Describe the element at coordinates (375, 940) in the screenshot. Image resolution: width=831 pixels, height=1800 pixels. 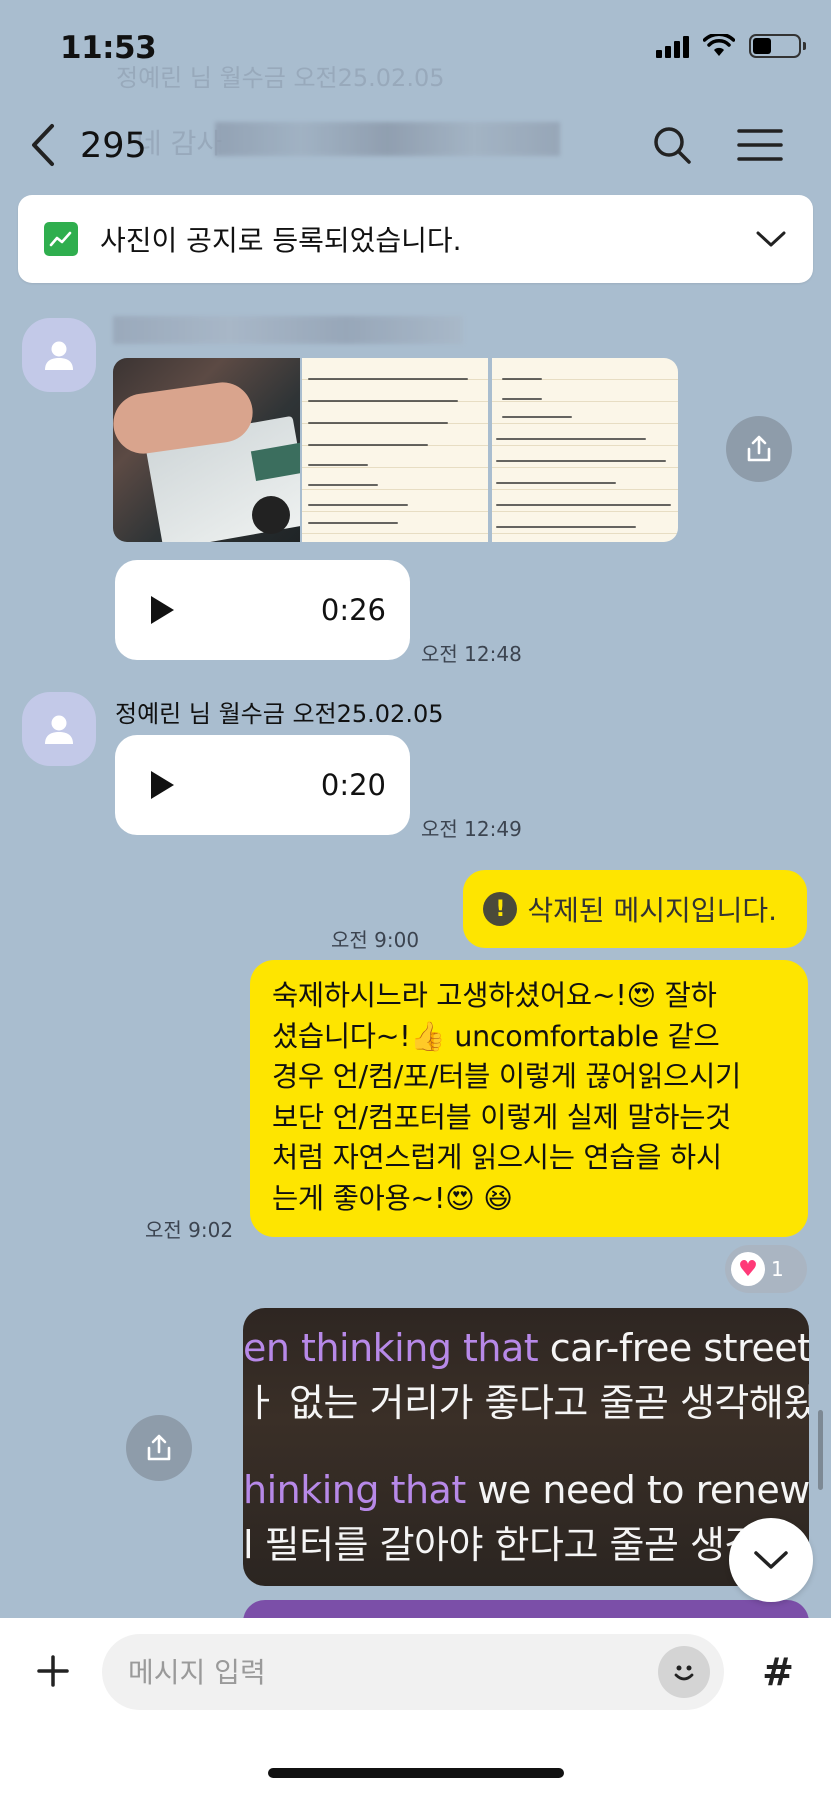
I see `timestamp: 오전 9:00` at that location.